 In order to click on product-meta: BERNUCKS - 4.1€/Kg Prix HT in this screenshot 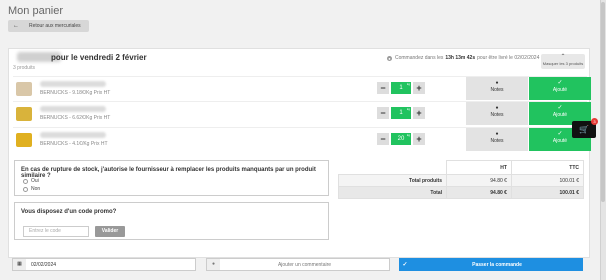, I will do `click(74, 144)`.